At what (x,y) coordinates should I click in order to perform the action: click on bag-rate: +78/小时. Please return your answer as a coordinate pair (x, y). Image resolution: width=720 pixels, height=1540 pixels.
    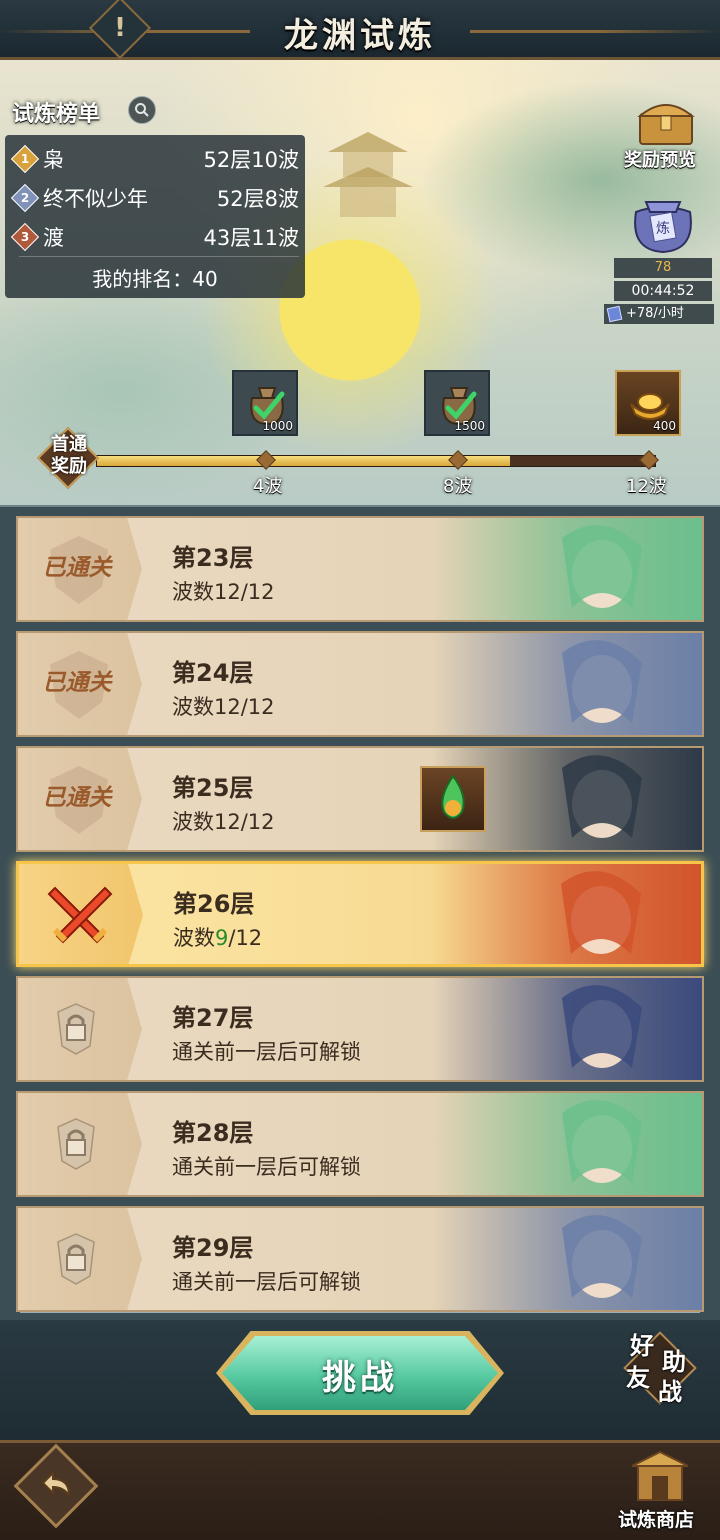
    Looking at the image, I should click on (659, 314).